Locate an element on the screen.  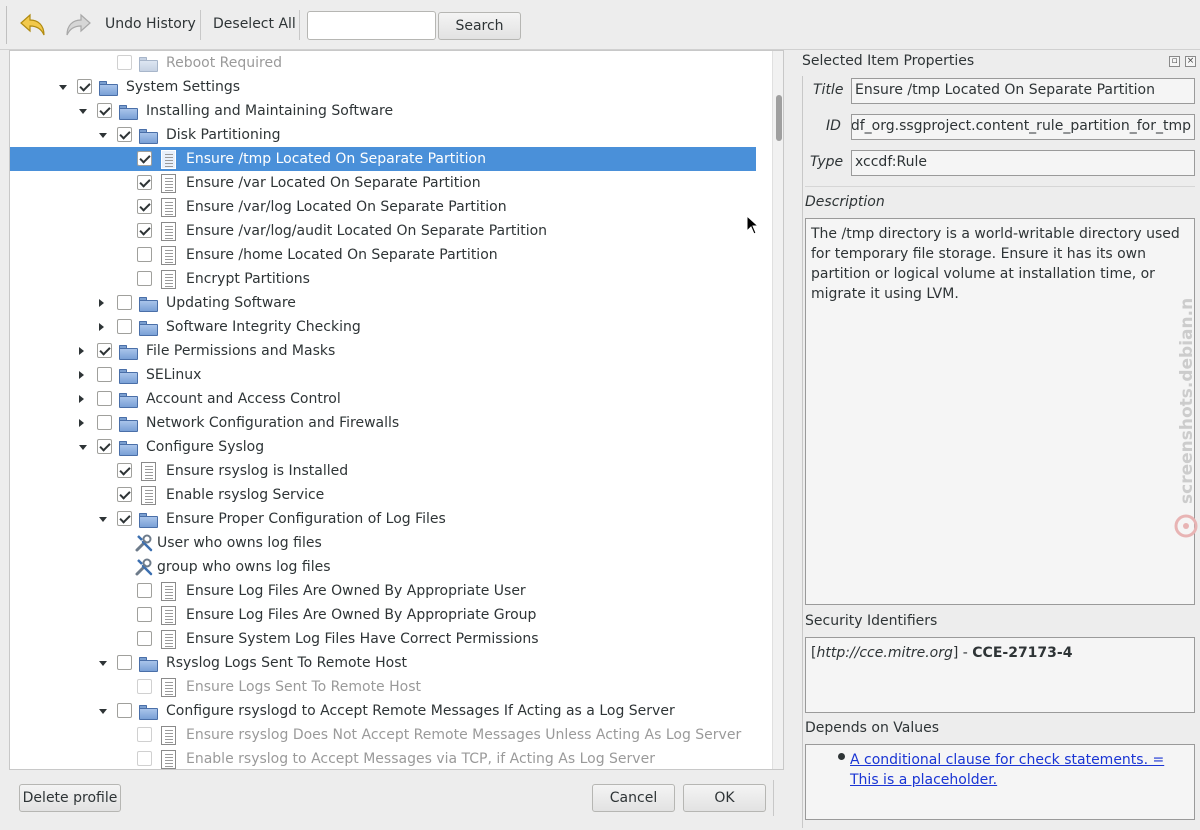
cancel-button: Cancel is located at coordinates (633, 798).